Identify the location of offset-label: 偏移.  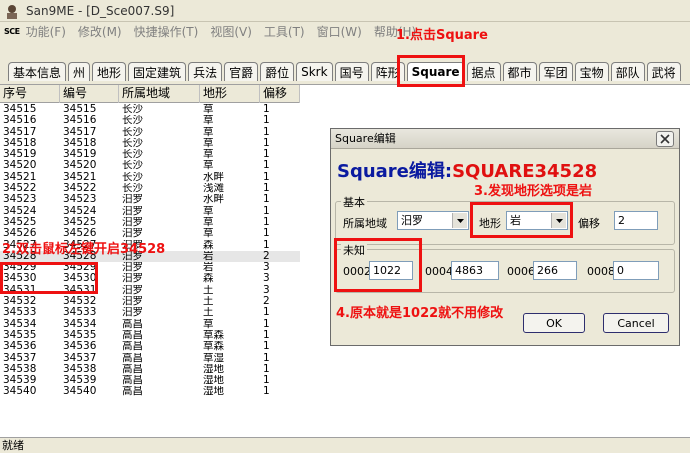
(589, 223).